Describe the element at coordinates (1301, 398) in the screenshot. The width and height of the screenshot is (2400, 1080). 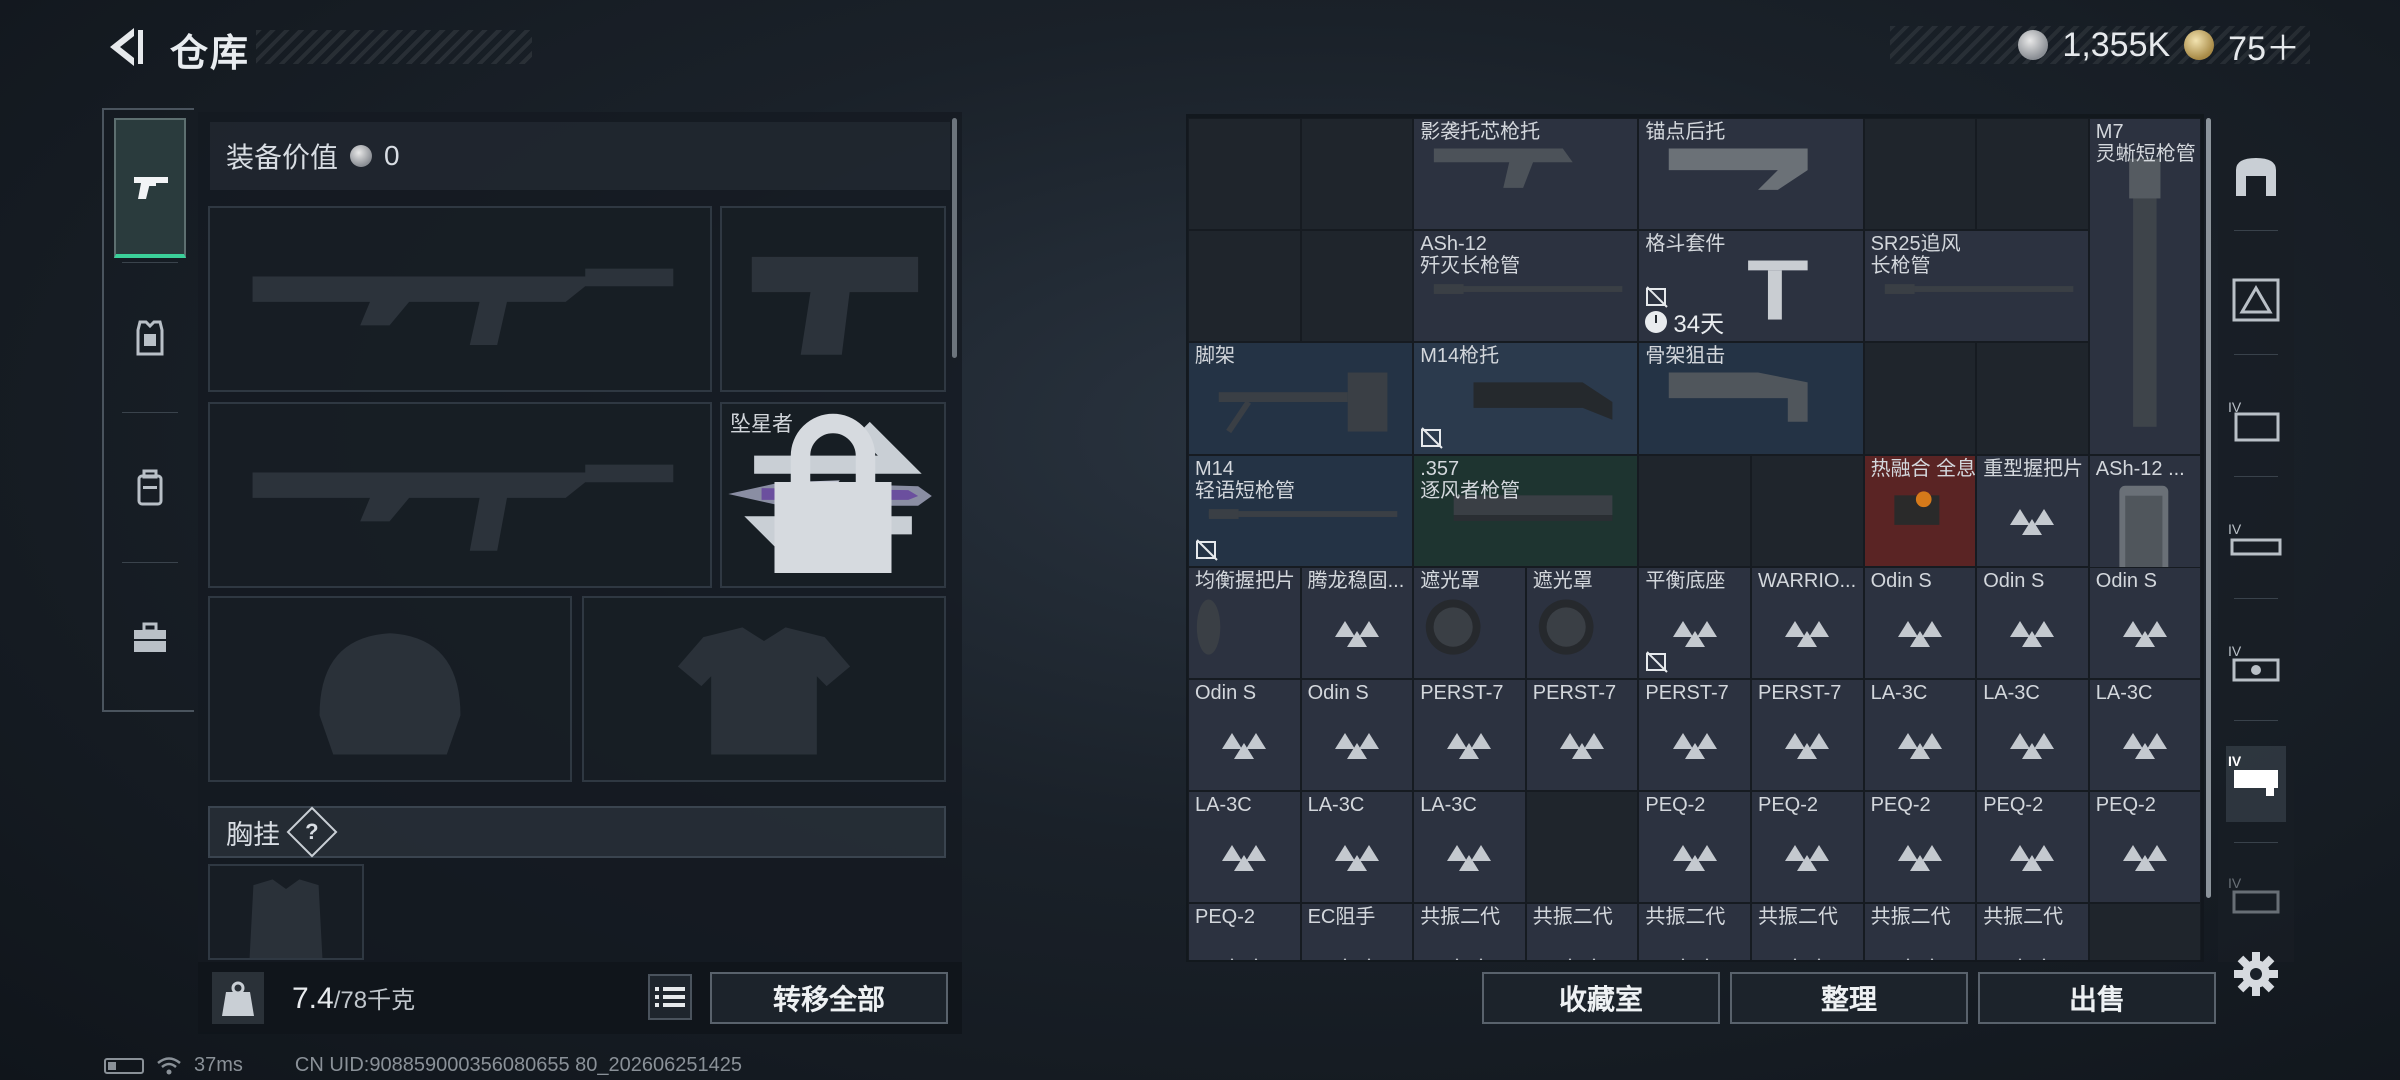
I see `inventory-item: 脚架` at that location.